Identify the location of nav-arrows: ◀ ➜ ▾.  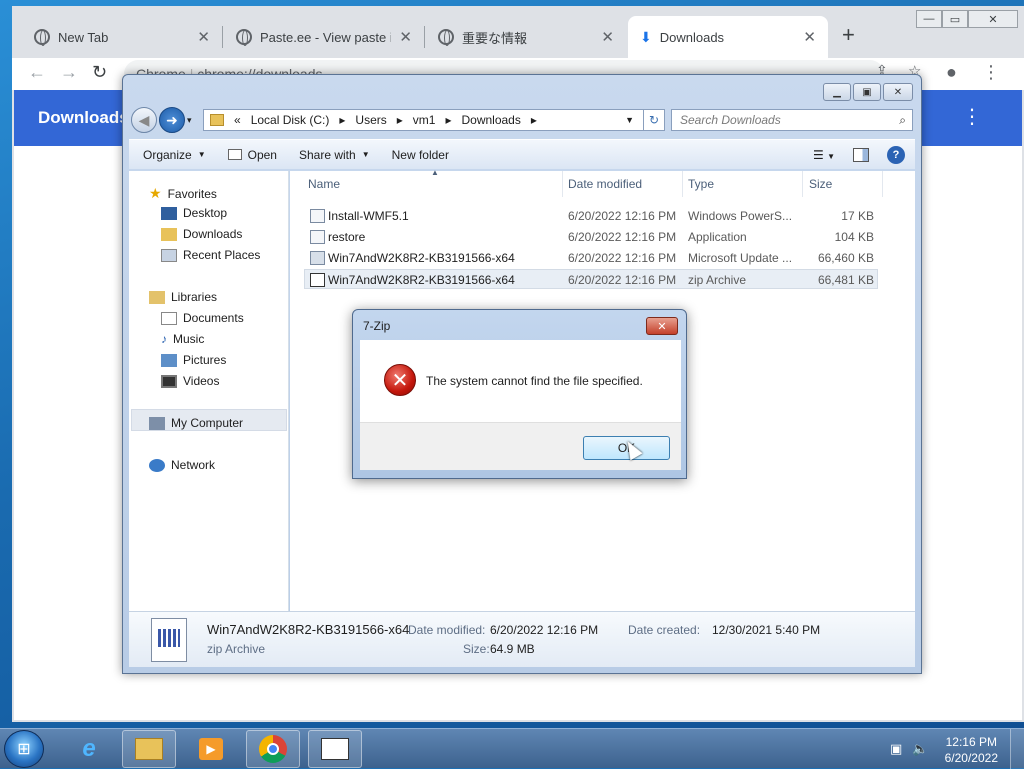
(161, 120).